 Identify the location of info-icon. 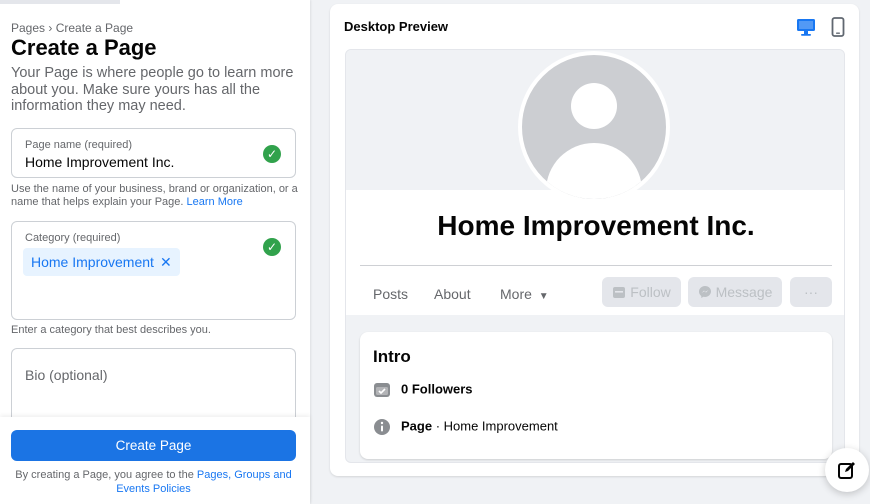
(382, 427).